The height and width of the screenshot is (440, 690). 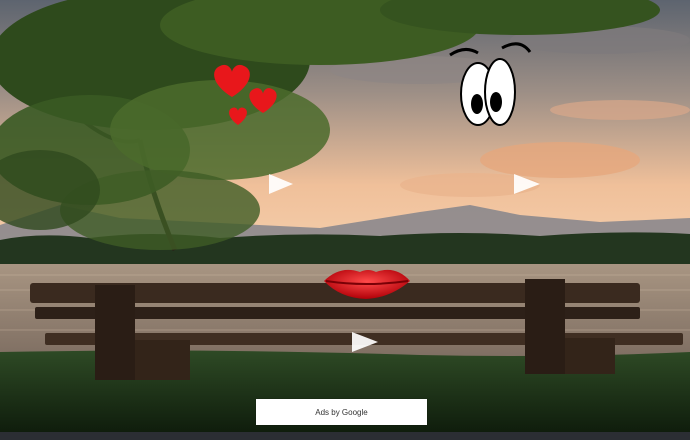 I want to click on ad-label: Ads by Google, so click(x=341, y=412).